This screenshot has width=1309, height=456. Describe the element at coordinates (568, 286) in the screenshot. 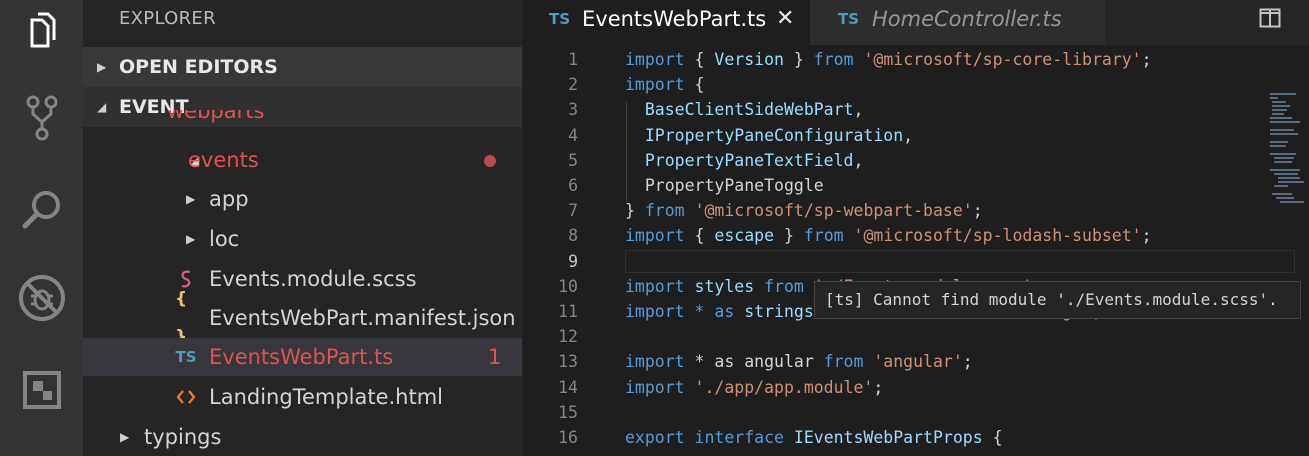

I see `line-number: 10` at that location.